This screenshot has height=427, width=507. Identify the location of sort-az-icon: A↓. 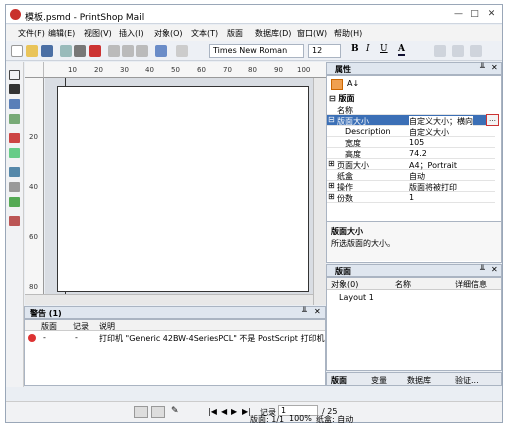
(353, 83).